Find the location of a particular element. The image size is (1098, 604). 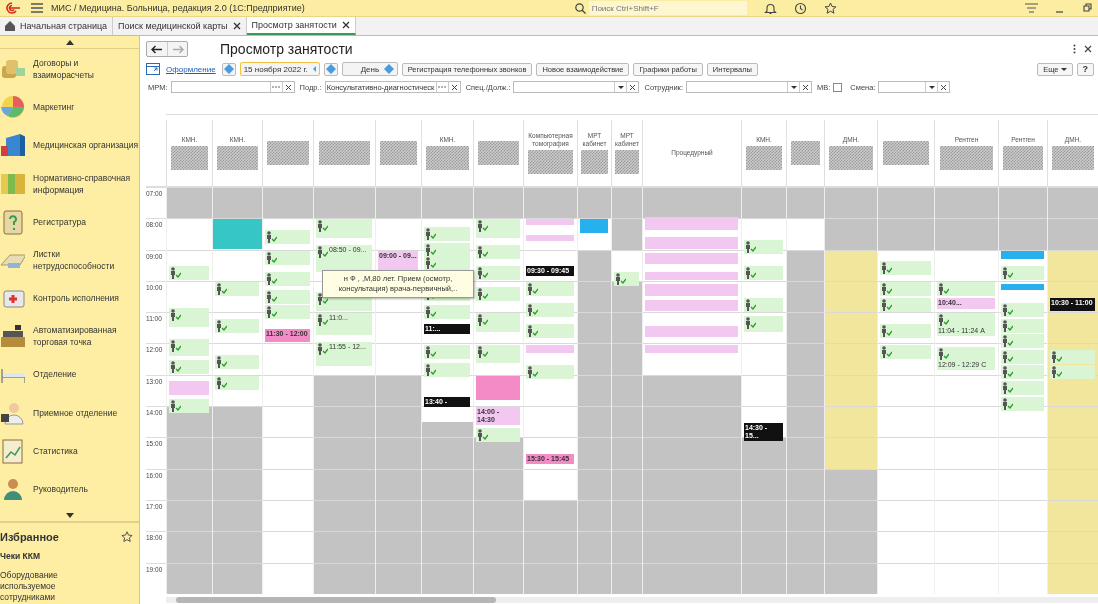

date-field: 15 ноября 2022 г. is located at coordinates (279, 69).